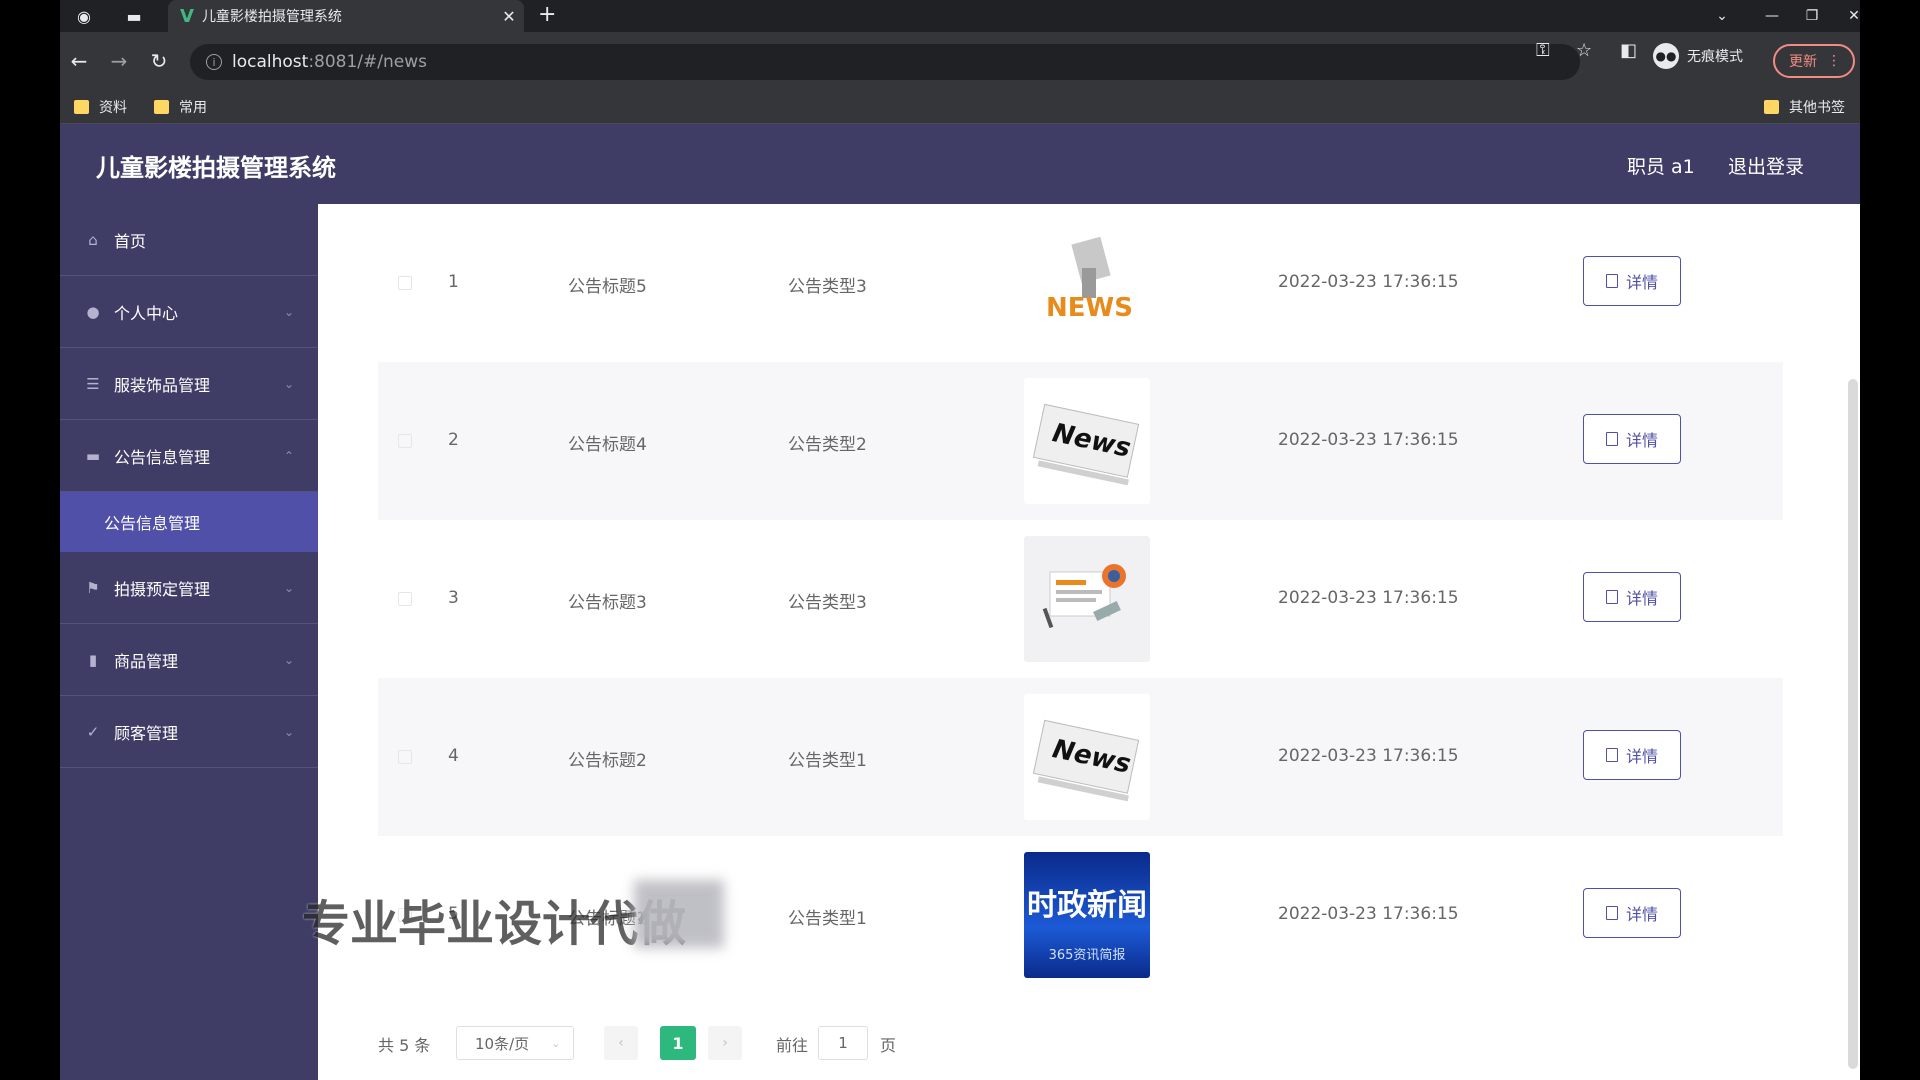 This screenshot has height=1080, width=1920. Describe the element at coordinates (130, 241) in the screenshot. I see `sidebar-item-label: 首页` at that location.